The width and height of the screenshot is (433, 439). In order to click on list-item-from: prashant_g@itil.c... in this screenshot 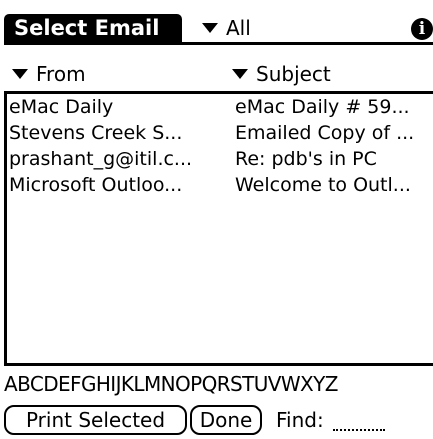, I will do `click(101, 159)`.